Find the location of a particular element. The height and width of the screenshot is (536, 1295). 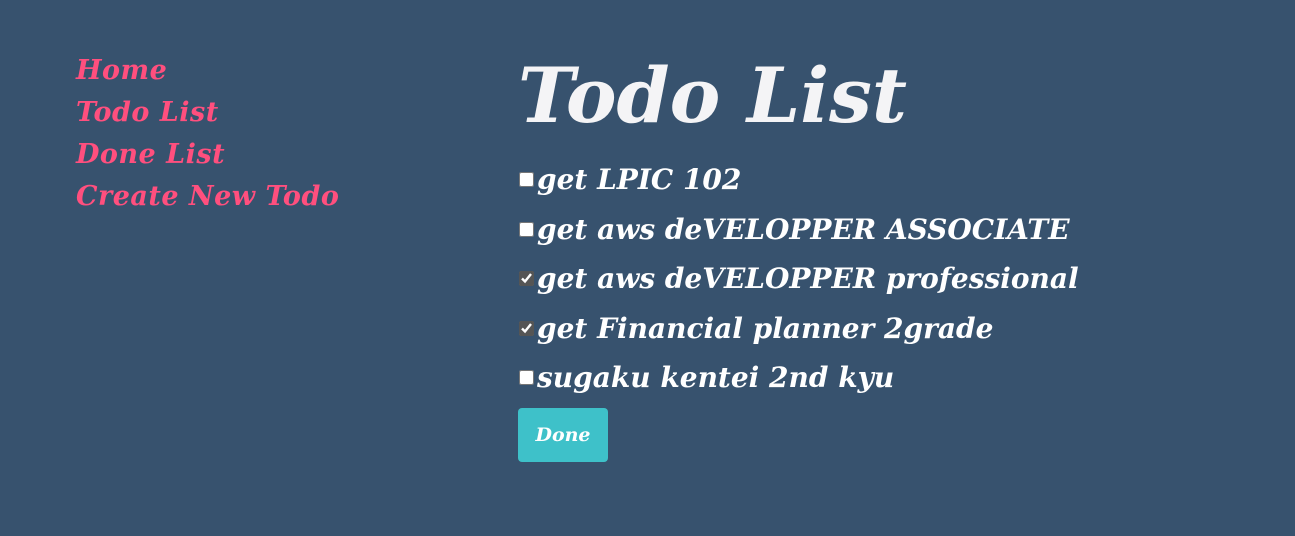

todo-item: get aws deVELOPPER professional is located at coordinates (798, 279).